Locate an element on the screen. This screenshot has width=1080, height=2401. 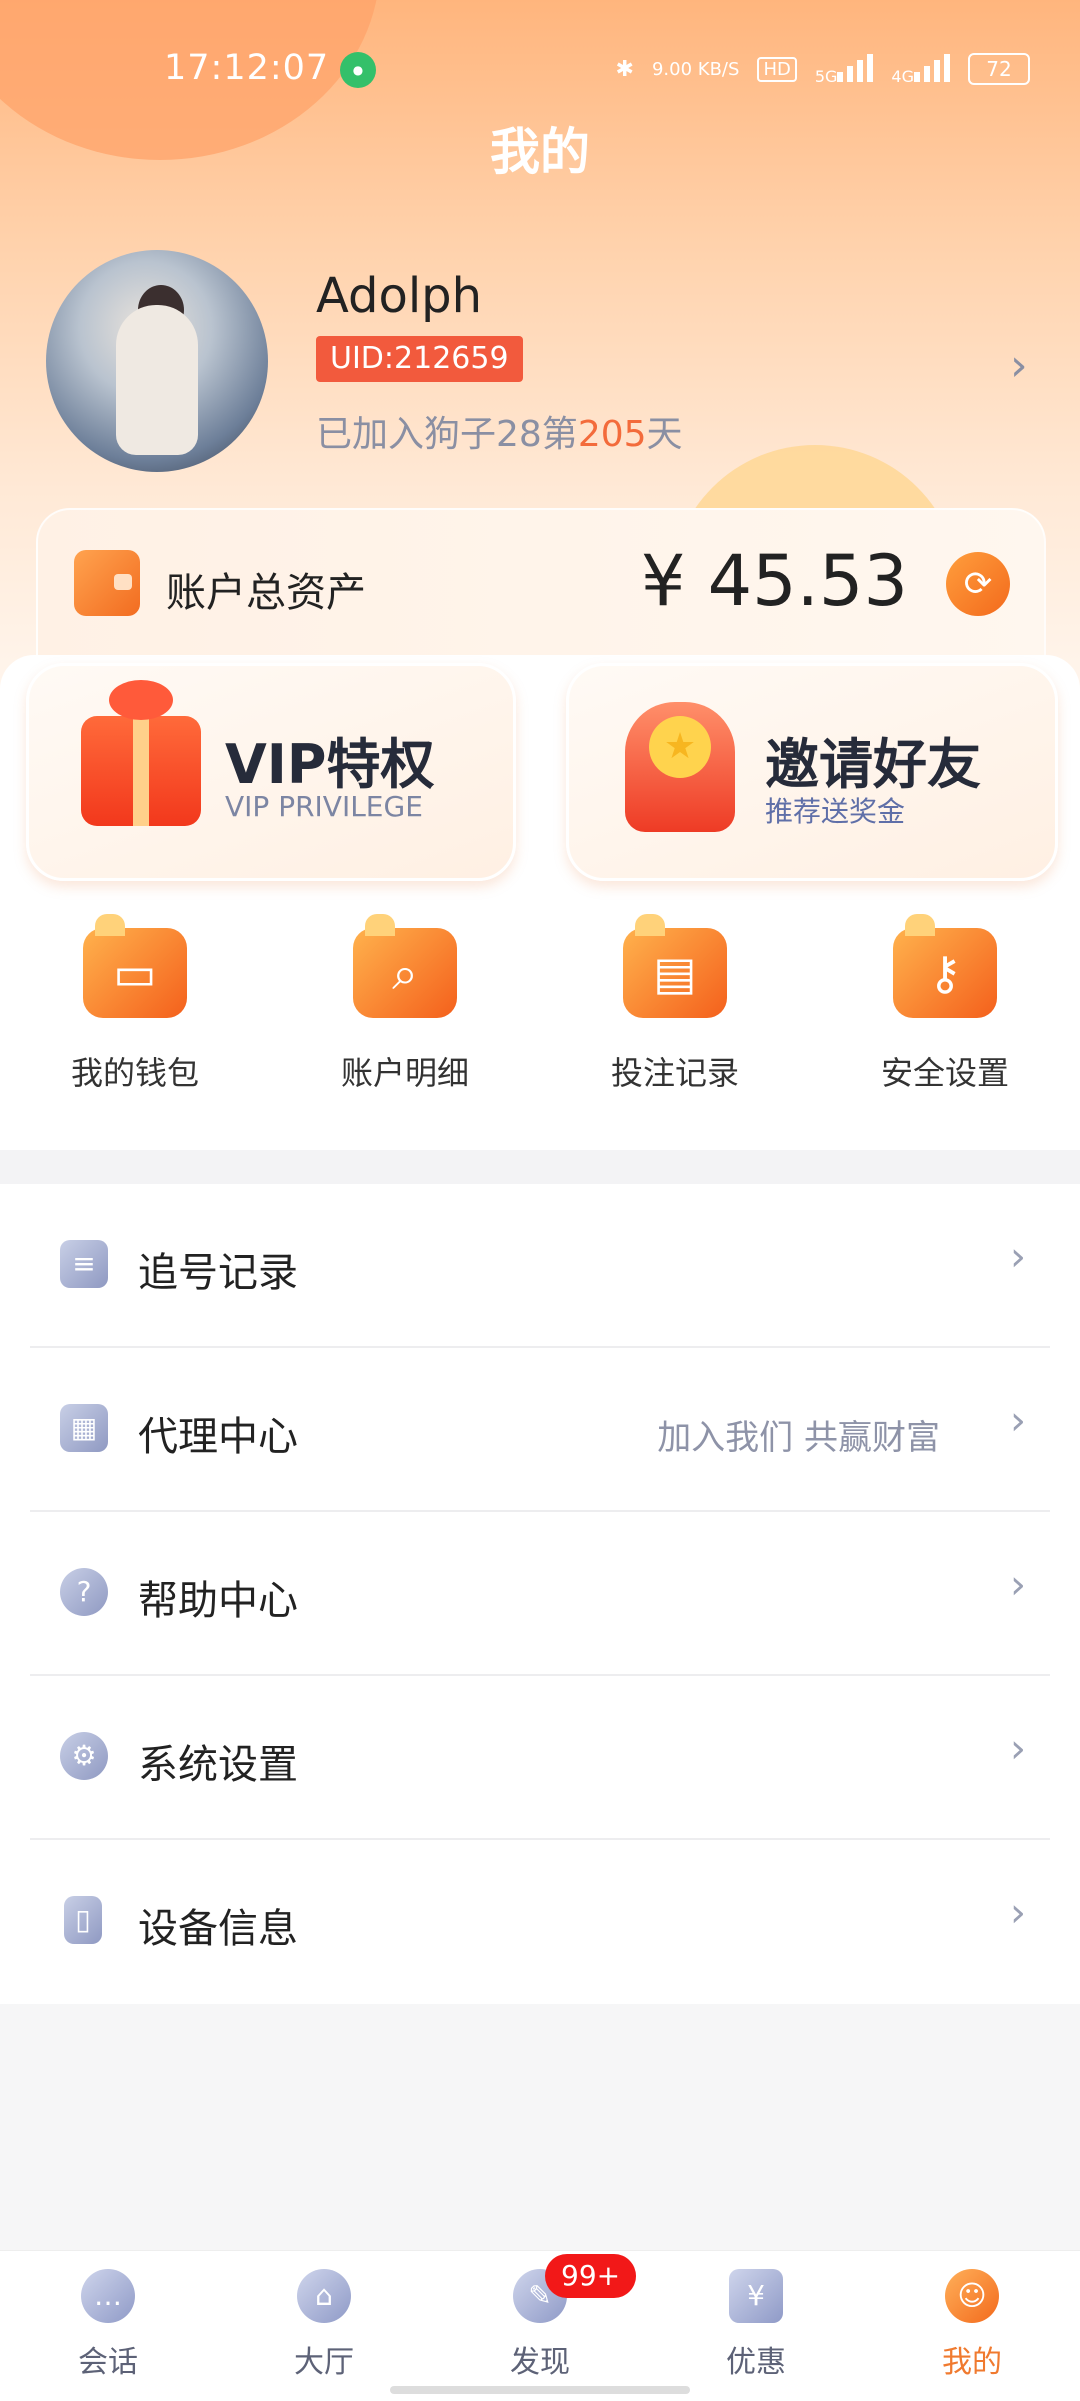
quick-action-label: 我的钱包 is located at coordinates (134, 1073).